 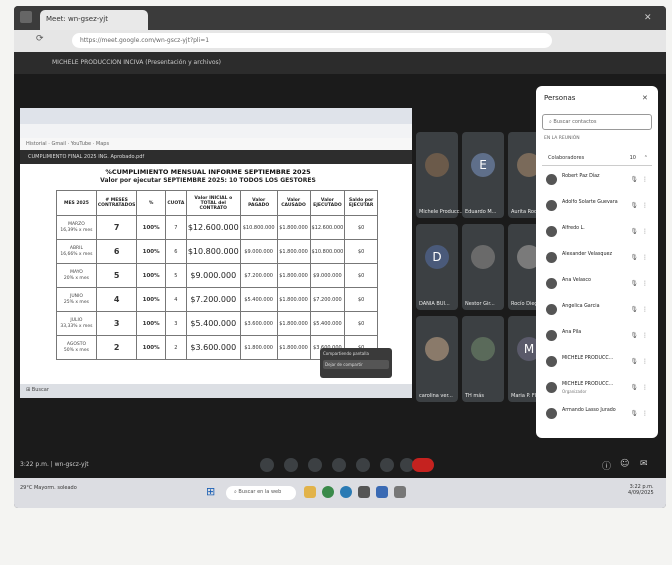 I want to click on list-item: Angelica Garcia 🎙 ⋮, so click(x=597, y=310).